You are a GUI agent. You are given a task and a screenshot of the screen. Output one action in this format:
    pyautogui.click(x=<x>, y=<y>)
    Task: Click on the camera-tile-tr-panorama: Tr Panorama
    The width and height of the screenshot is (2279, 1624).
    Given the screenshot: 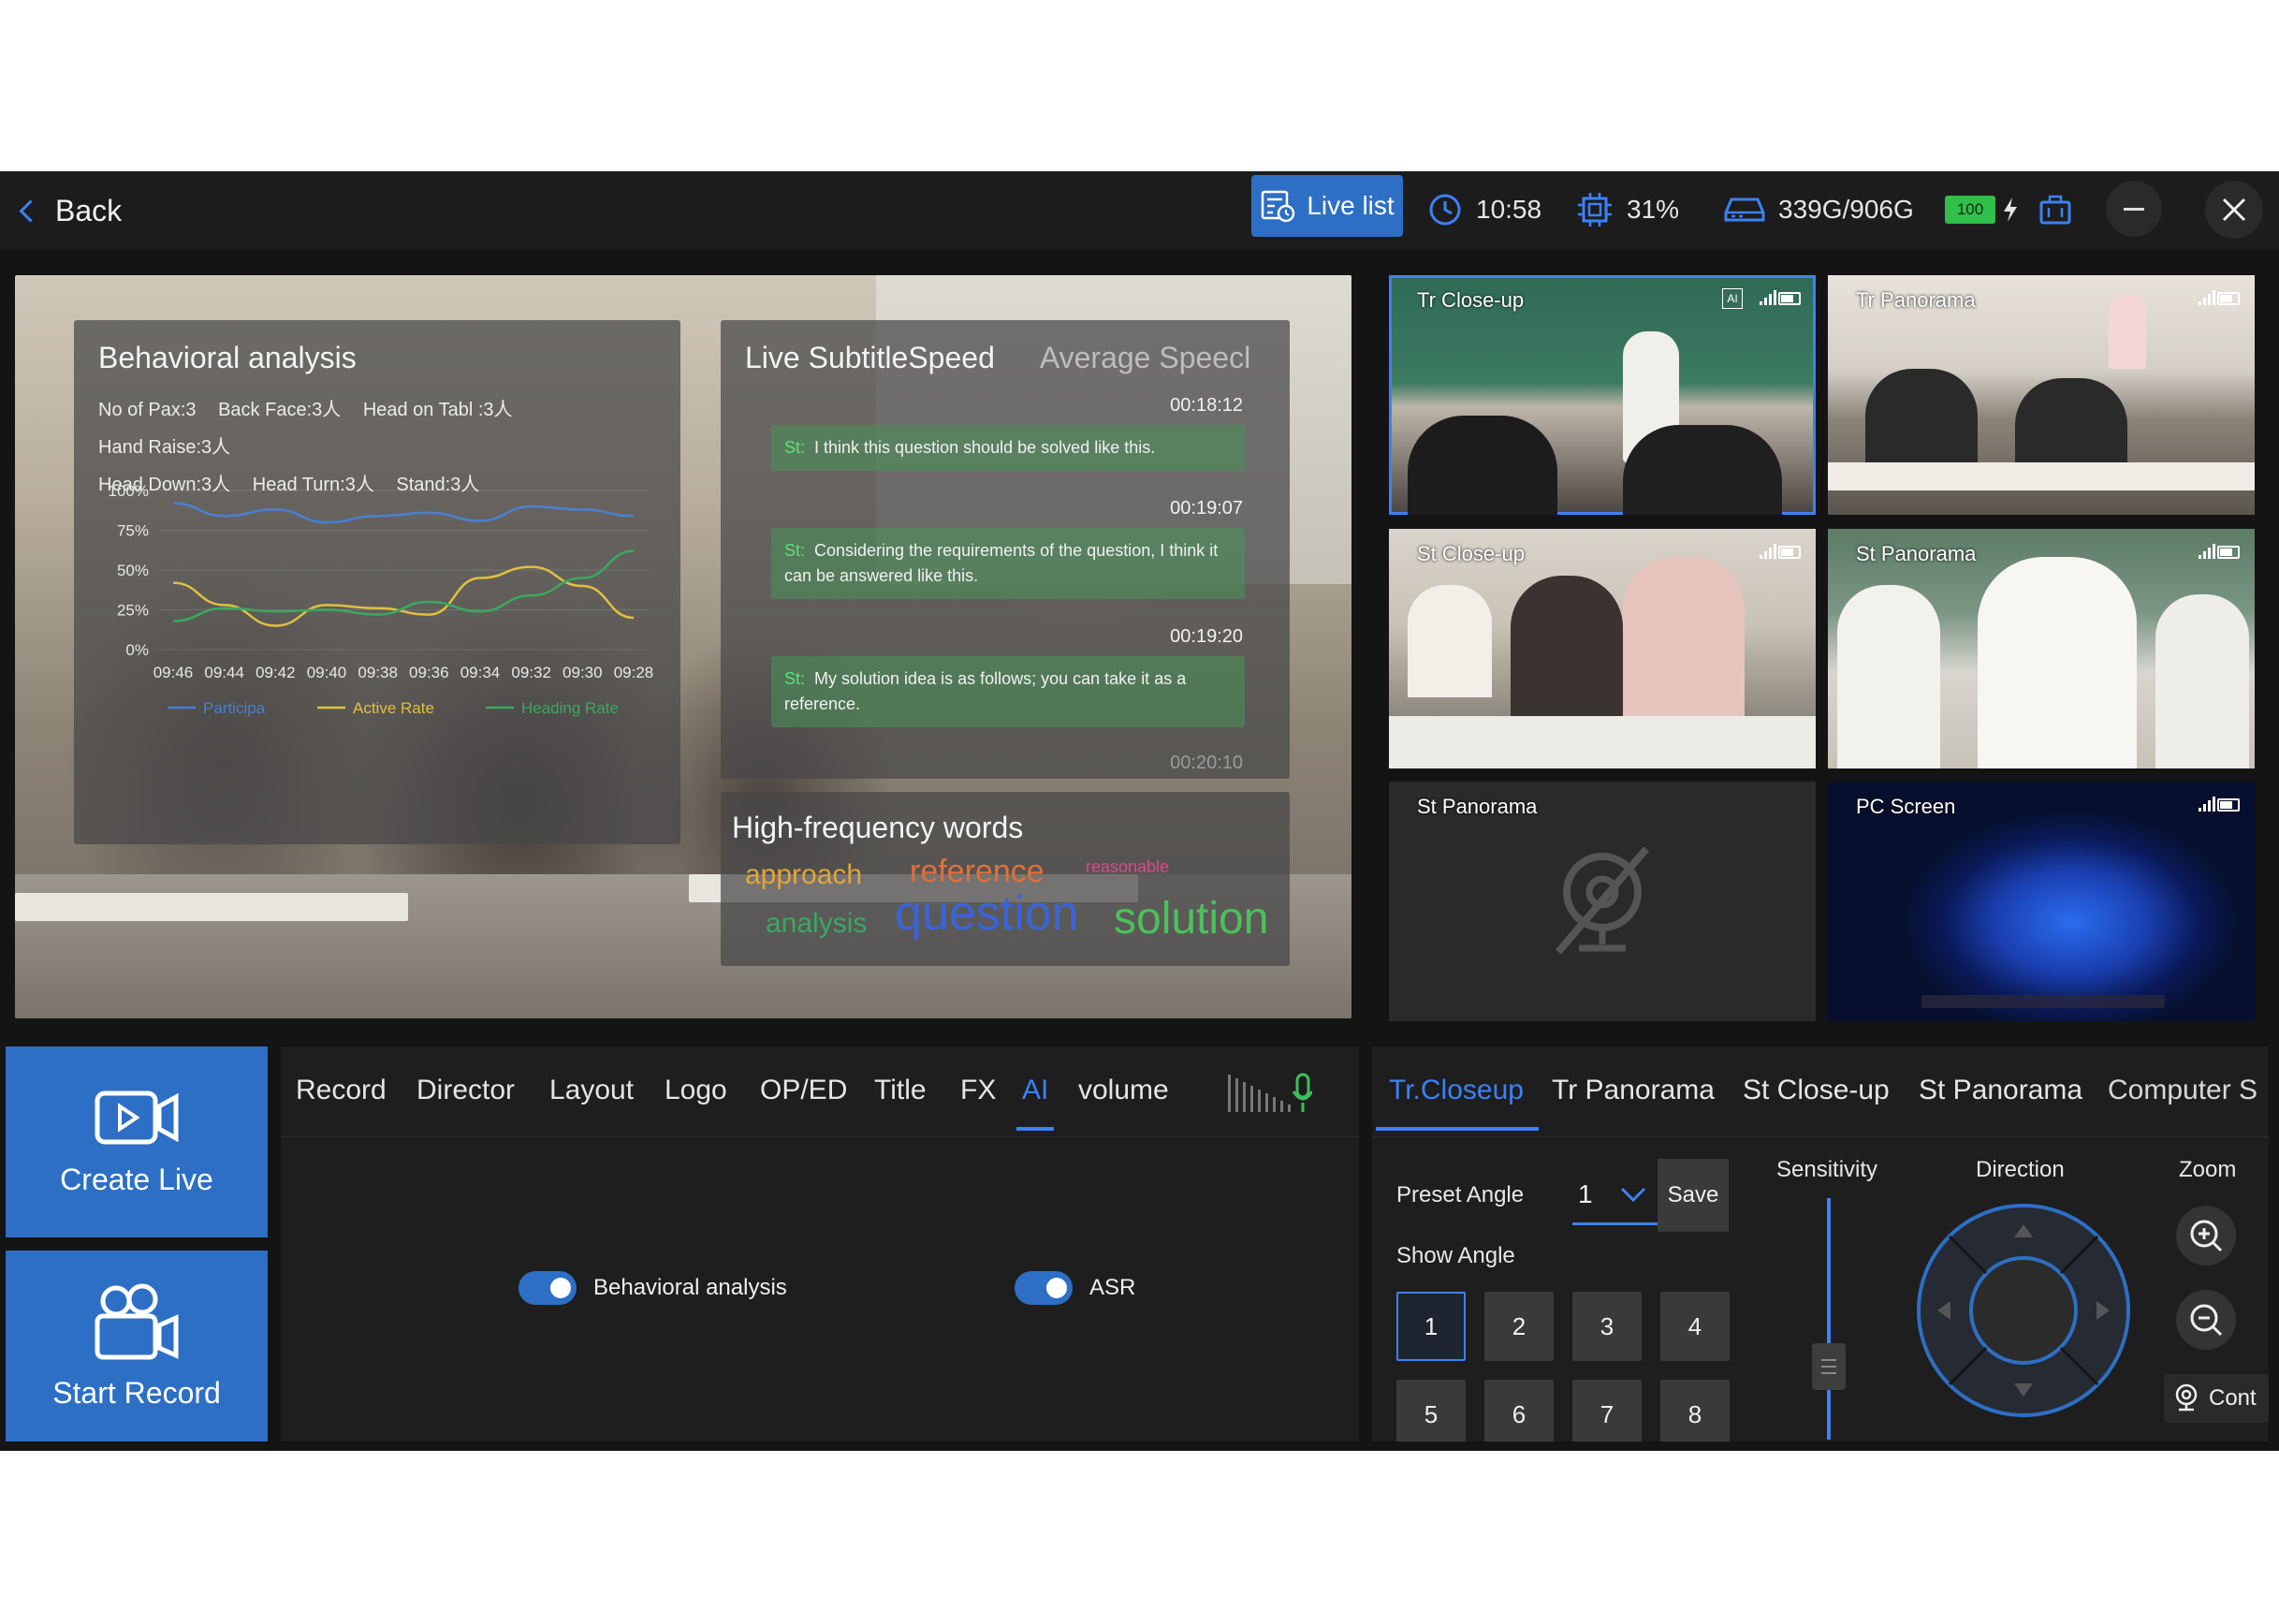 What is the action you would take?
    pyautogui.click(x=2042, y=395)
    